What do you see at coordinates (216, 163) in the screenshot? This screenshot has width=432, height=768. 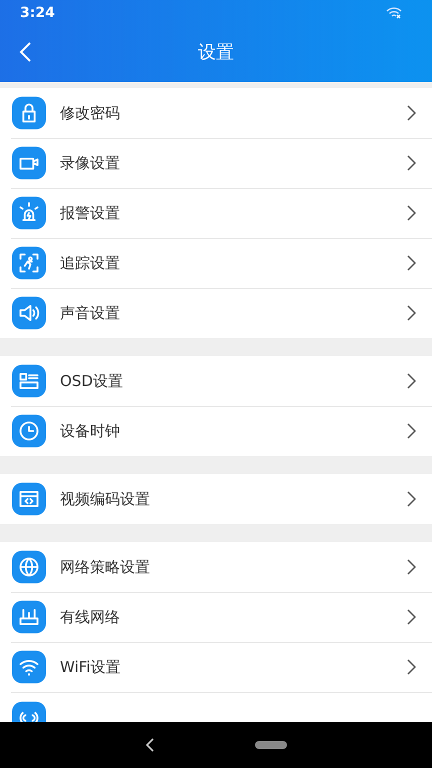 I see `settings-item: 录像设置` at bounding box center [216, 163].